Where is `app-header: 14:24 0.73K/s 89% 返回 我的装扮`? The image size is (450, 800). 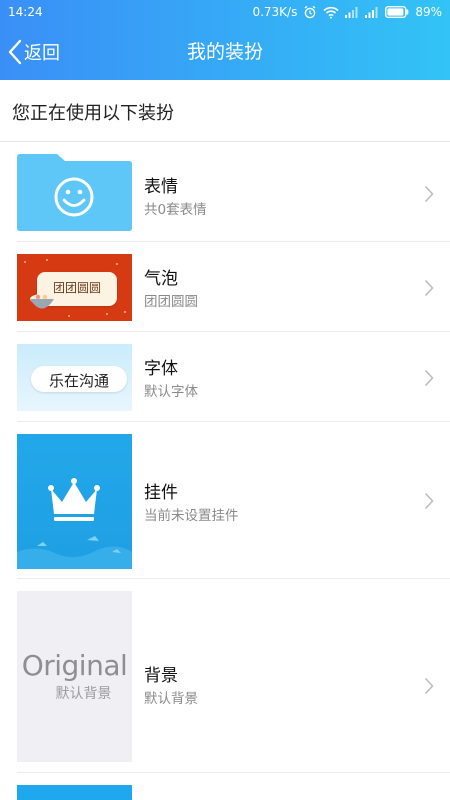 app-header: 14:24 0.73K/s 89% 返回 我的装扮 is located at coordinates (225, 40).